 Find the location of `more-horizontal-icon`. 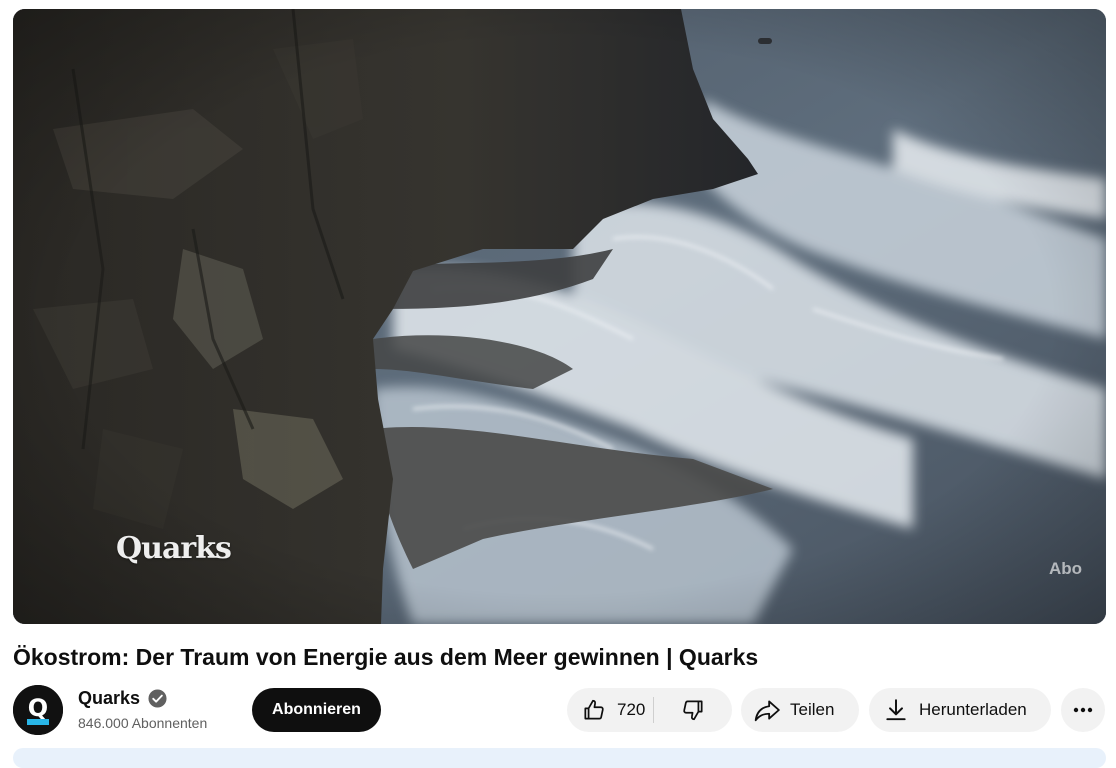

more-horizontal-icon is located at coordinates (1083, 710).